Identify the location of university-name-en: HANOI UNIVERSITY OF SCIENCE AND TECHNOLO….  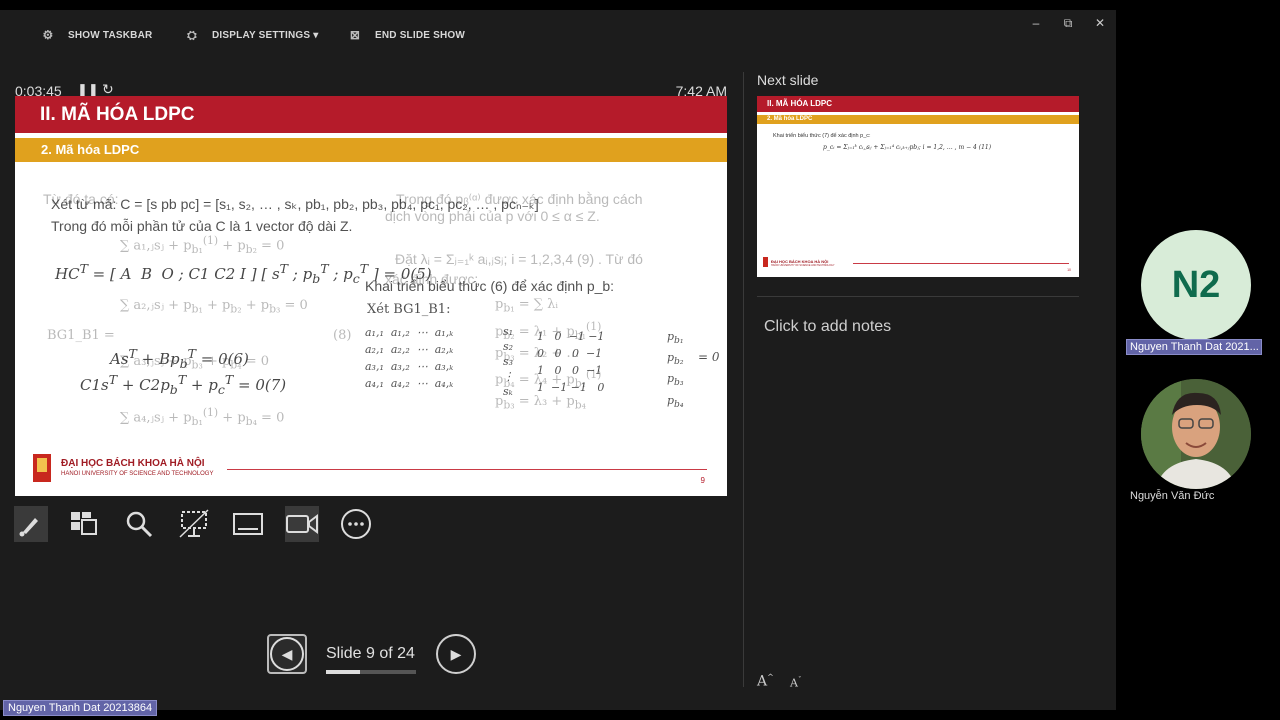
(137, 474).